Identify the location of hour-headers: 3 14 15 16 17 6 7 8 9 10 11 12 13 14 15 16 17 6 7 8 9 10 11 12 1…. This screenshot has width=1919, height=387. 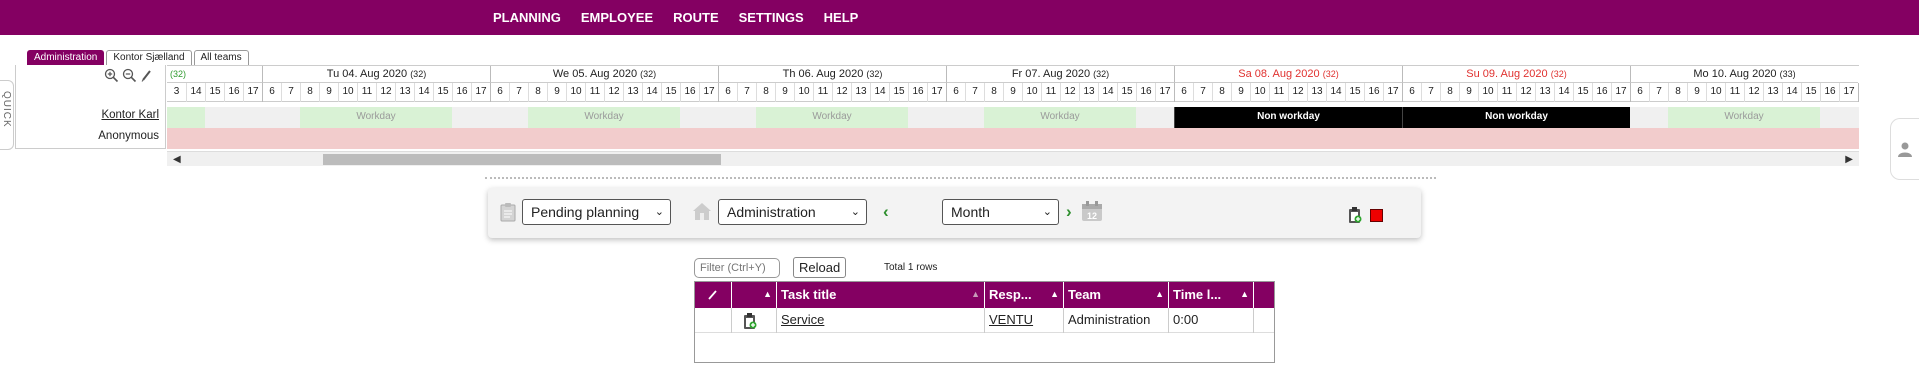
(1013, 92).